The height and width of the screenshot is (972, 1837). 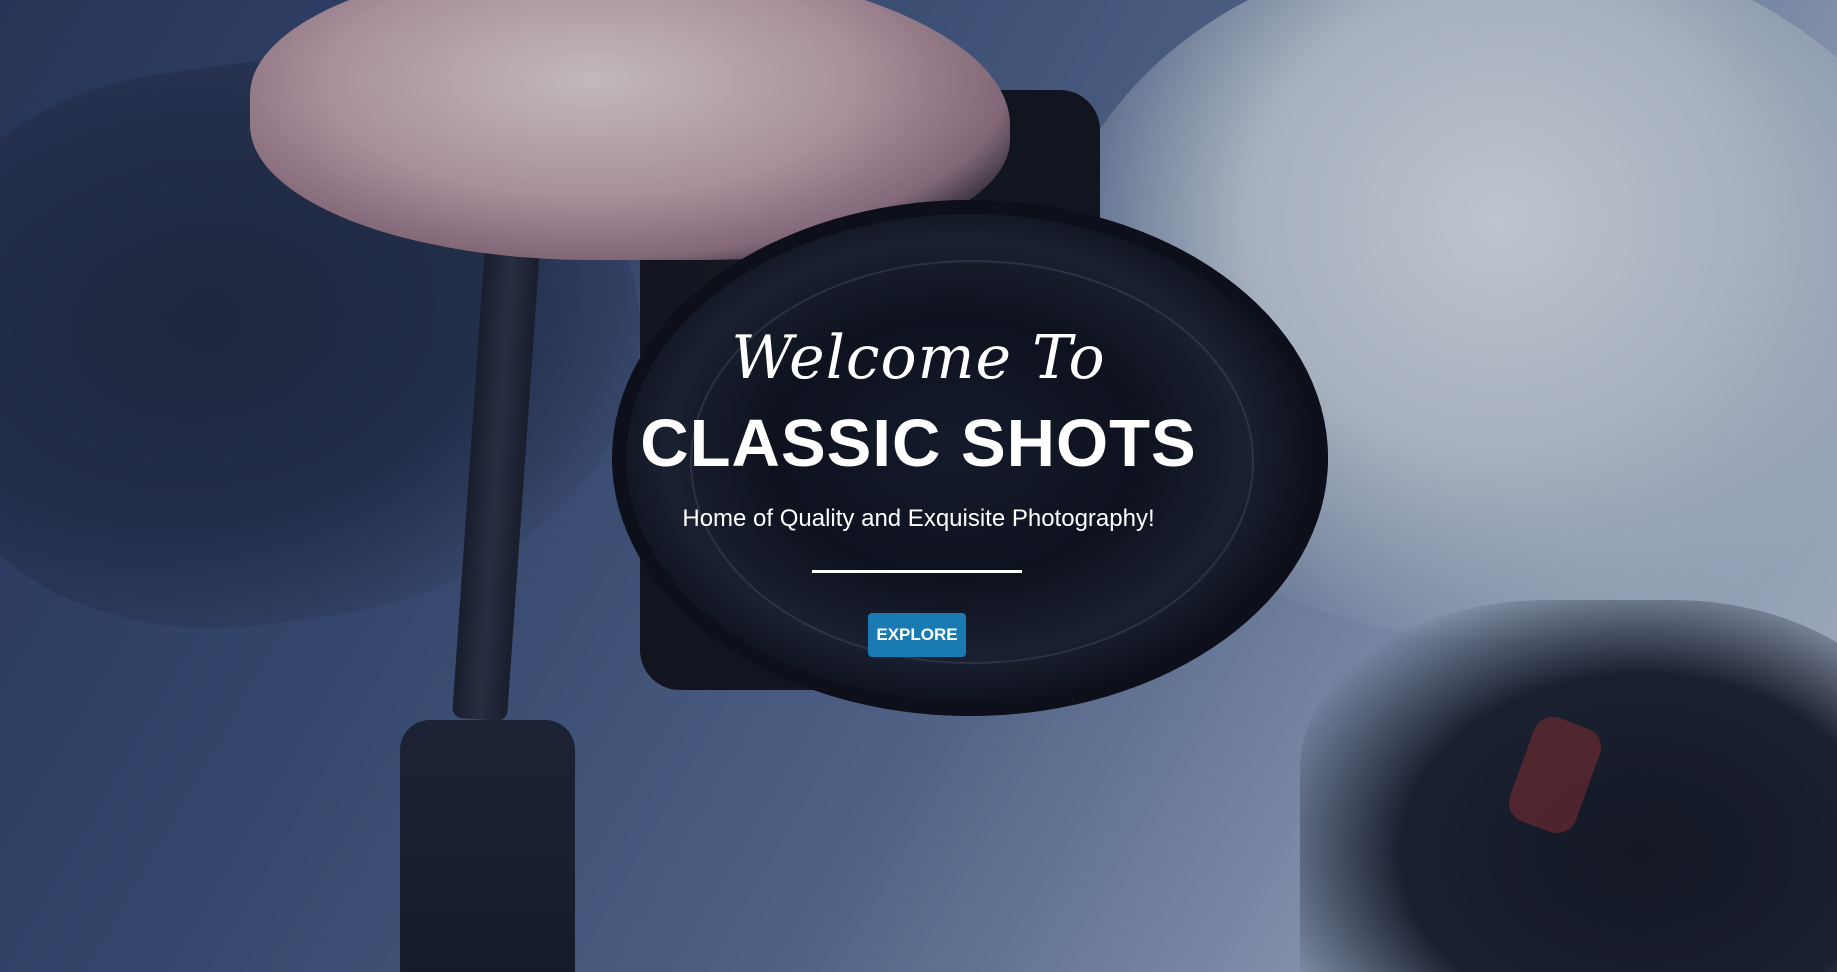 I want to click on divider-line, so click(x=917, y=571).